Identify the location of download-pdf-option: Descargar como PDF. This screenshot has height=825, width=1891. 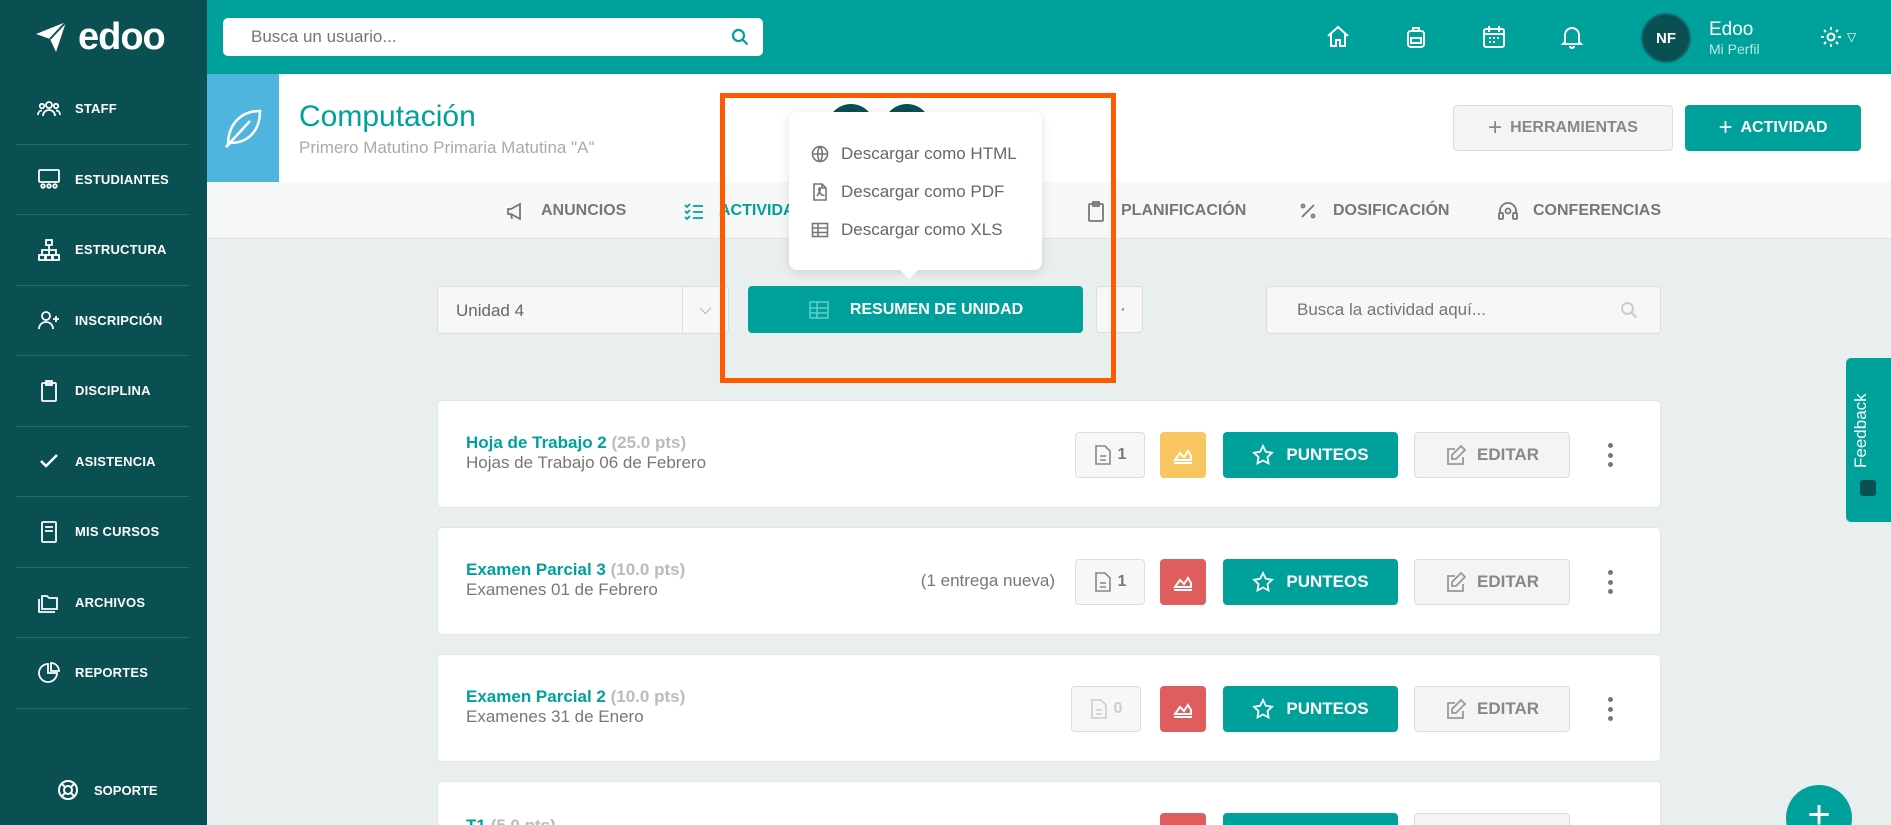
(907, 192).